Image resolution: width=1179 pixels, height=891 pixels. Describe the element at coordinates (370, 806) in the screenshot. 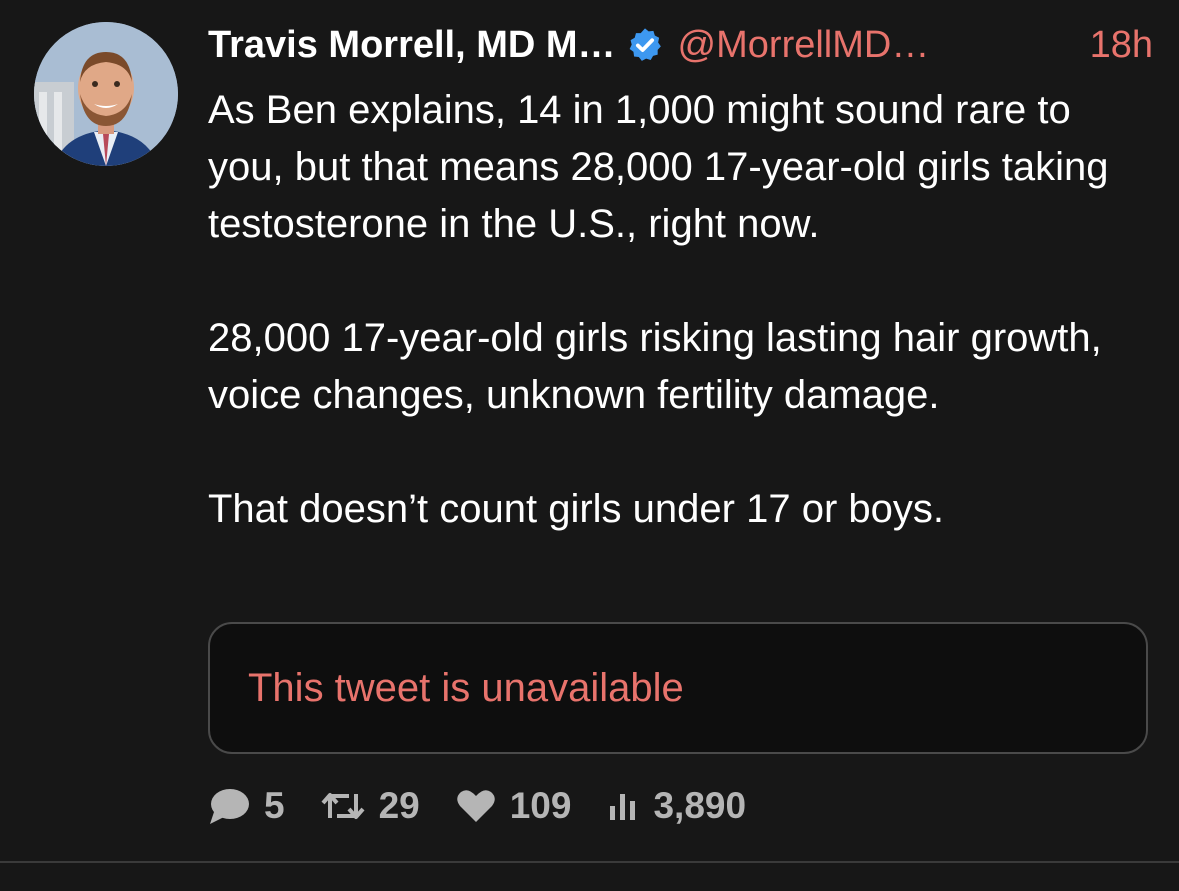

I see `retweet-button: 29` at that location.